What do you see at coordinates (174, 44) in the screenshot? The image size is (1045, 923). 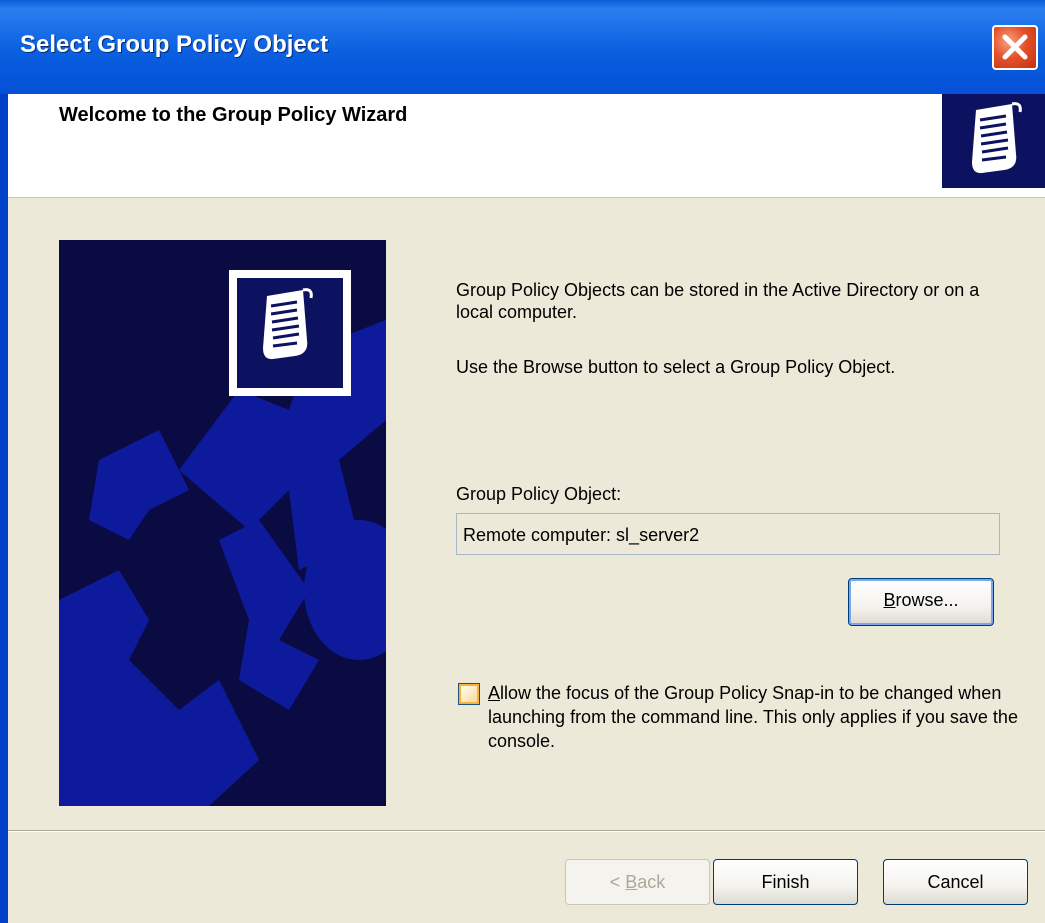 I see `window-title: Select Group Policy Object` at bounding box center [174, 44].